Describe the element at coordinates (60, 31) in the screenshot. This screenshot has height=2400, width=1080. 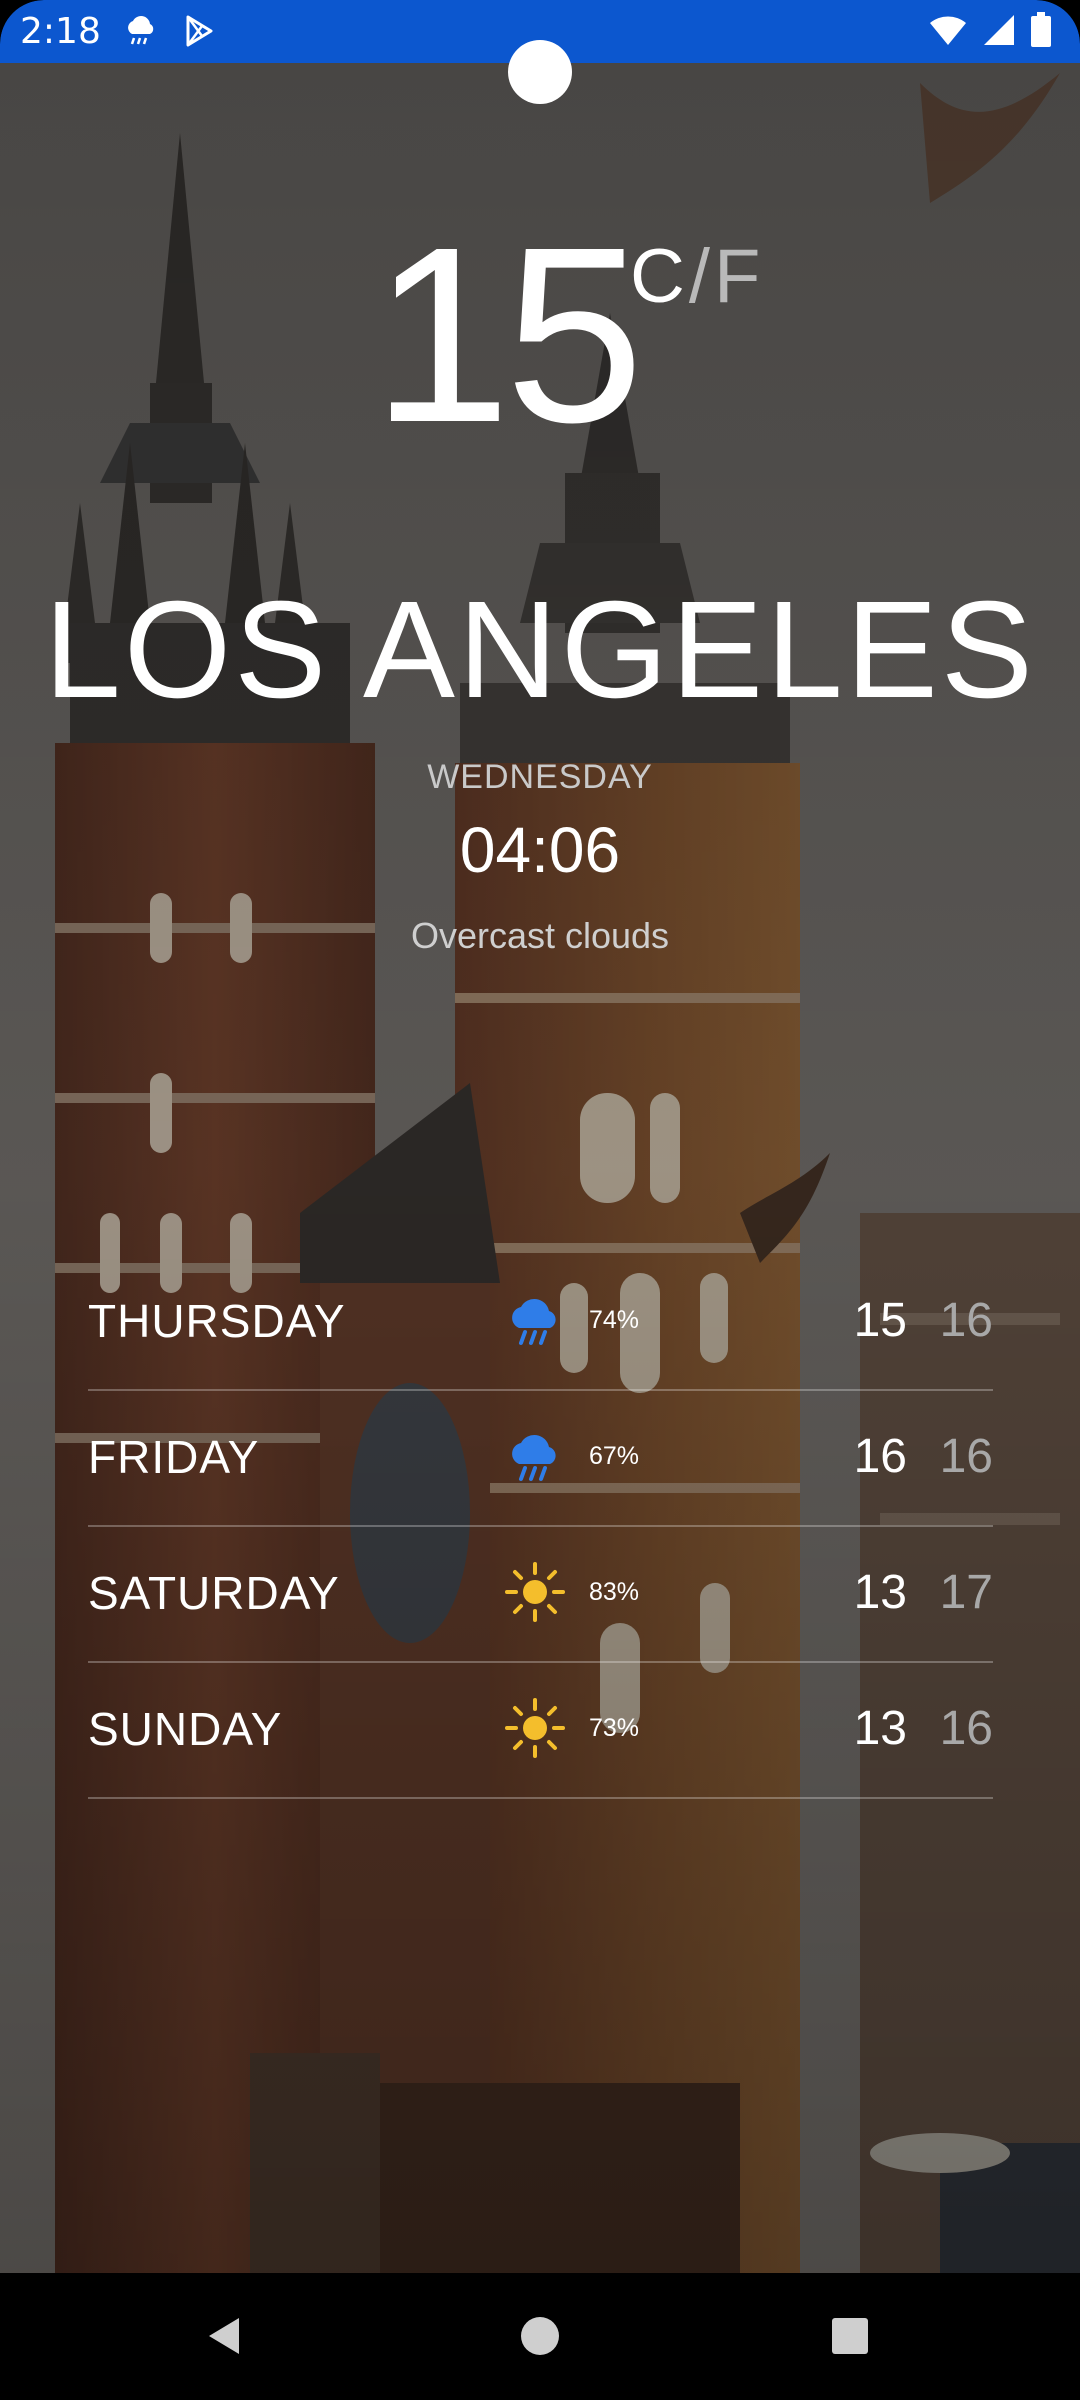
I see `status-time: 2:18` at that location.